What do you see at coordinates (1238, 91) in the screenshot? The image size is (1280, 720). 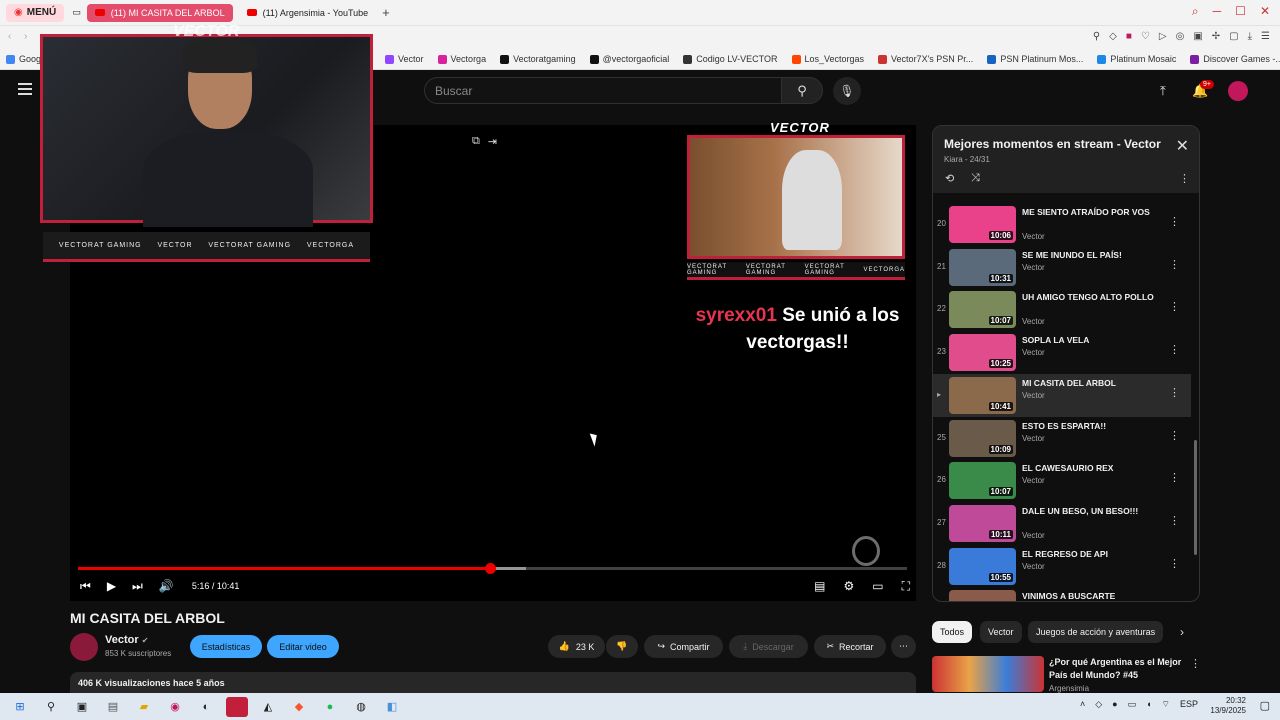 I see `account-avatar` at bounding box center [1238, 91].